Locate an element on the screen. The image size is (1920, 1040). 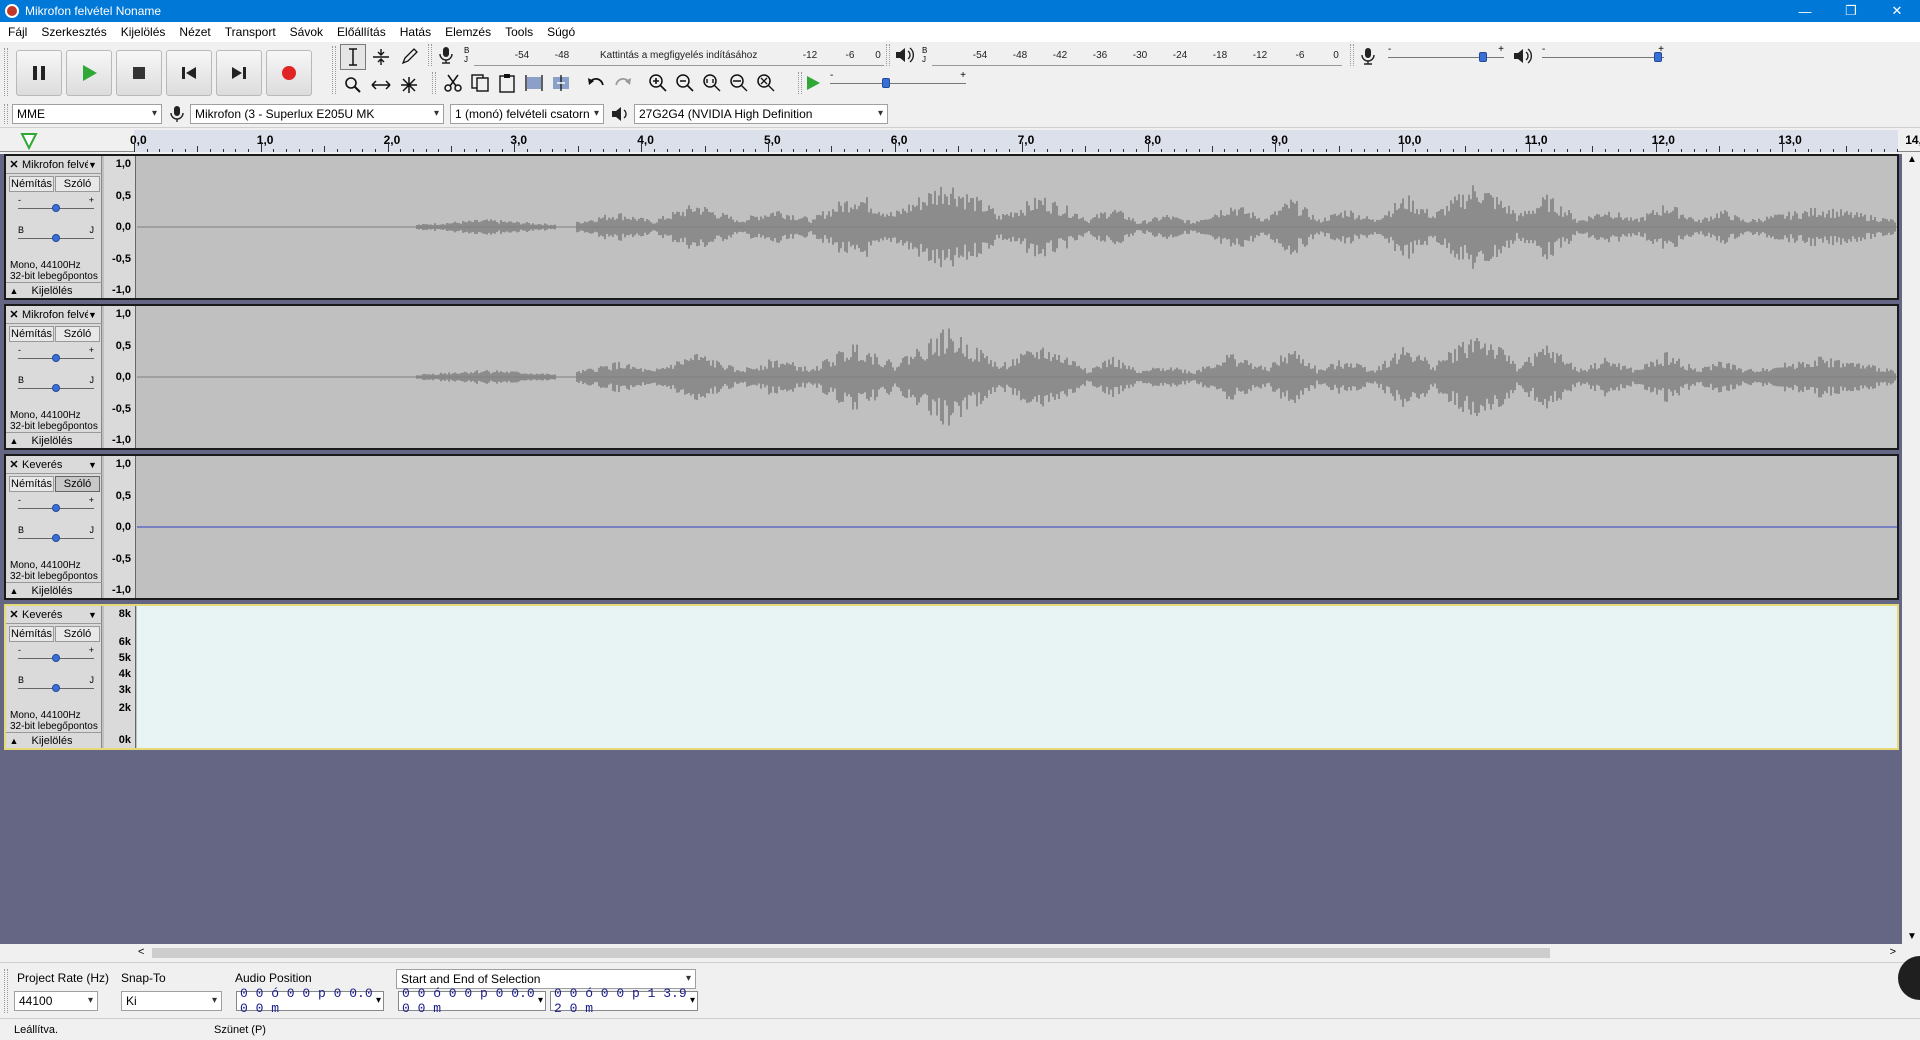
horizontal-scrollbar: < > is located at coordinates (1017, 953).